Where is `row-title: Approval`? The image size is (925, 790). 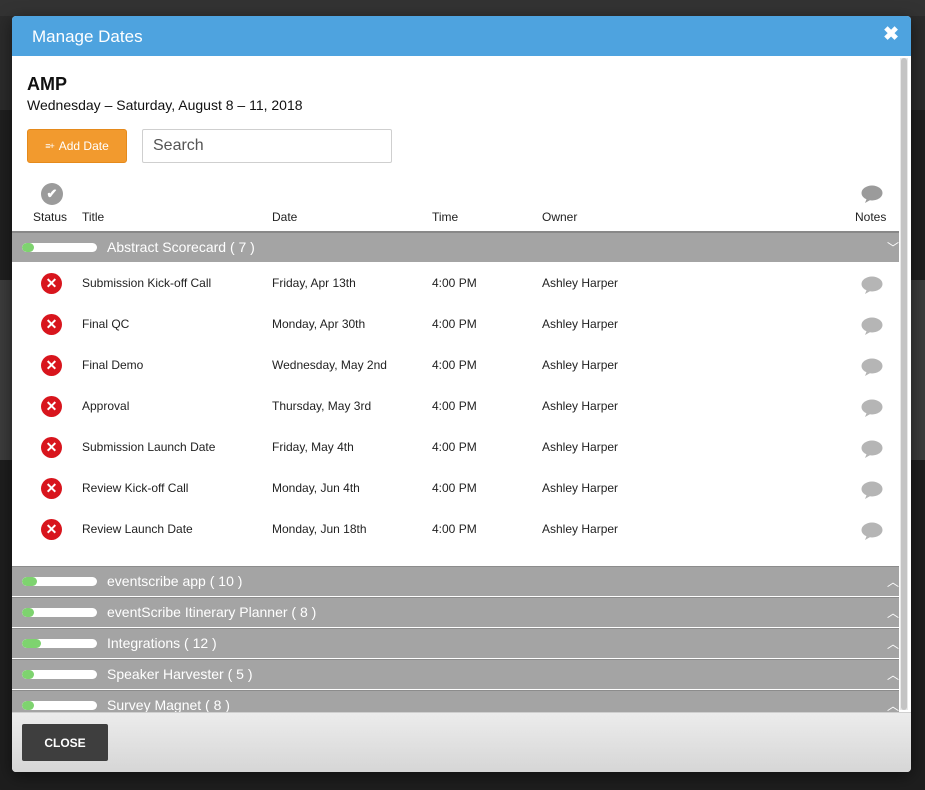 row-title: Approval is located at coordinates (106, 406).